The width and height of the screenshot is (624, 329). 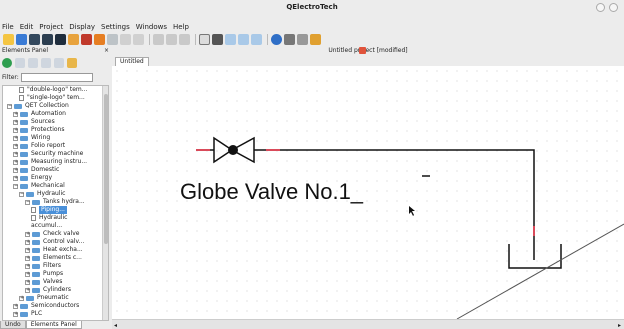 What do you see at coordinates (46, 63) in the screenshot?
I see `delete-category-icon` at bounding box center [46, 63].